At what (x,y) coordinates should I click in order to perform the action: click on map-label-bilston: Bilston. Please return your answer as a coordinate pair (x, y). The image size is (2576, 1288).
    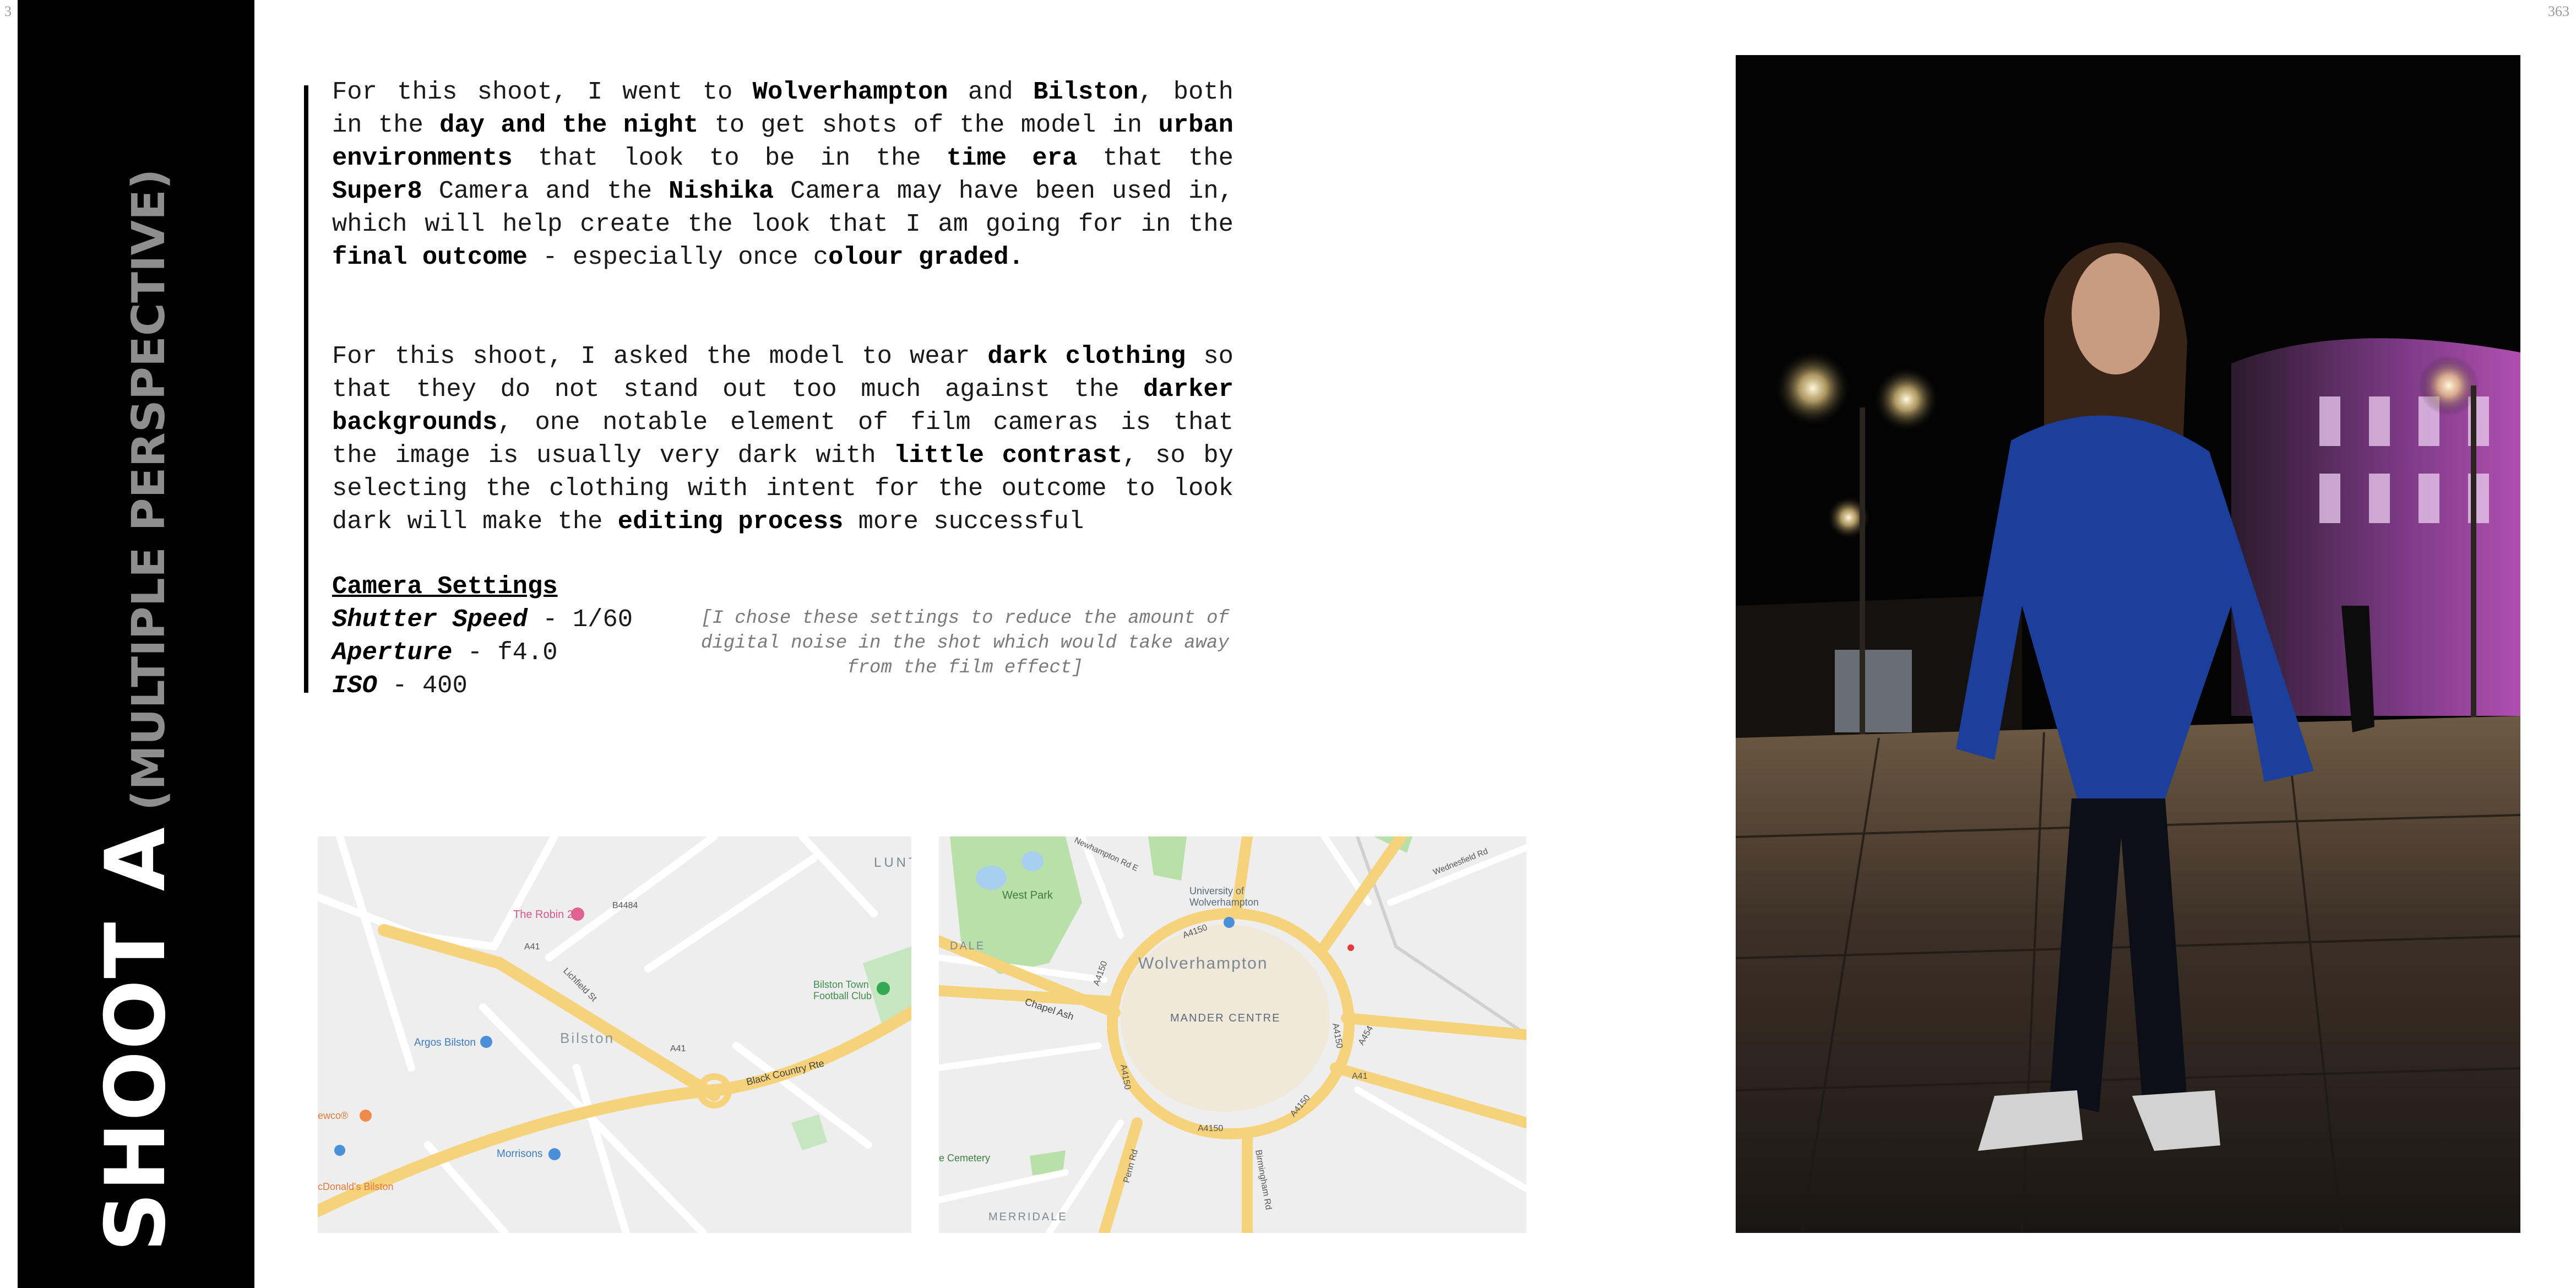
    Looking at the image, I should click on (587, 1038).